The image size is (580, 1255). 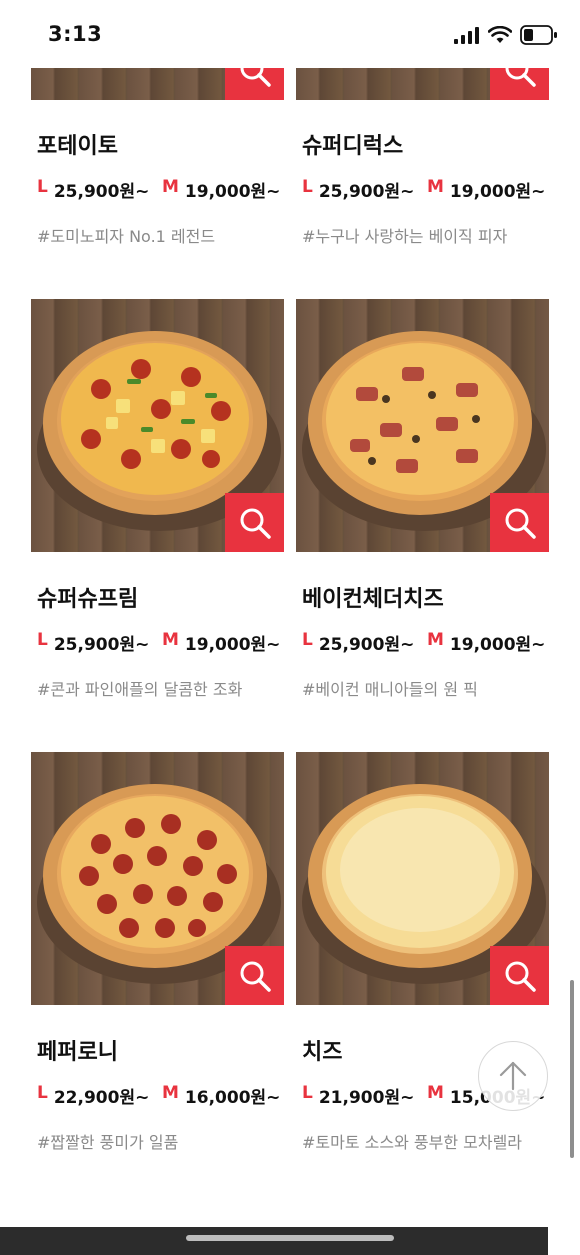 I want to click on pizza-name: 포테이토, so click(x=77, y=146).